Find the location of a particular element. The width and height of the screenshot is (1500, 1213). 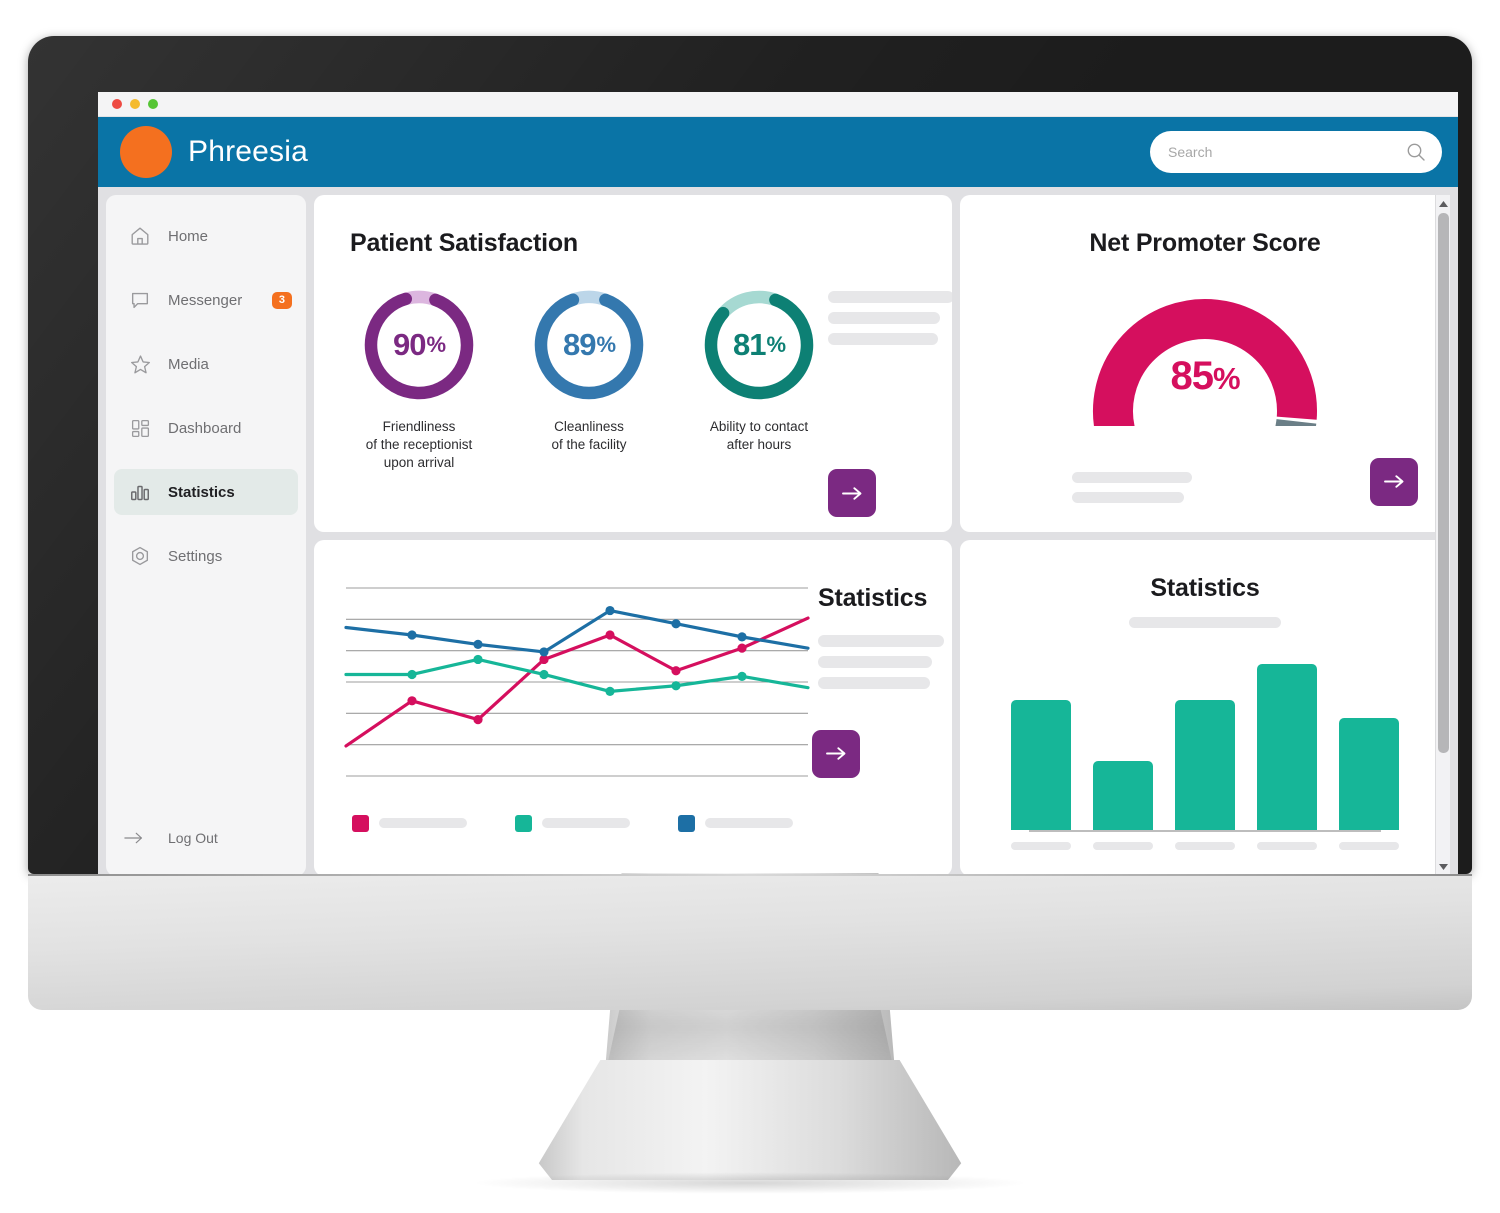

window-titlebar is located at coordinates (778, 104).